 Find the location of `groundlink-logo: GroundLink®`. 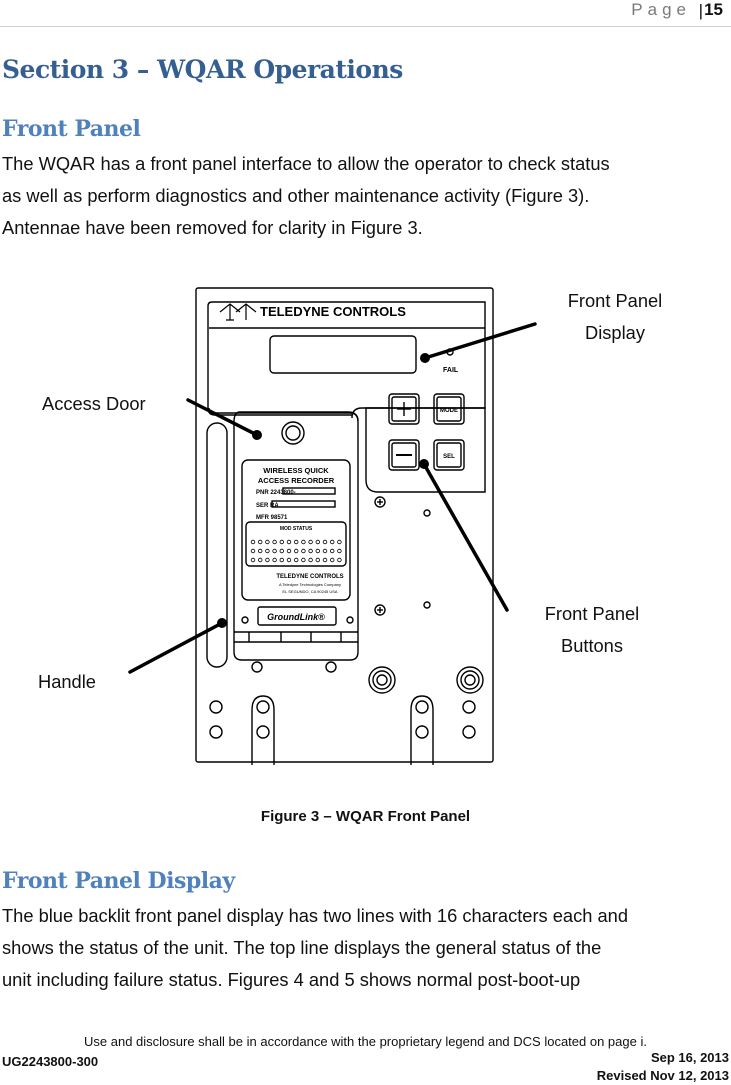

groundlink-logo: GroundLink® is located at coordinates (296, 617).